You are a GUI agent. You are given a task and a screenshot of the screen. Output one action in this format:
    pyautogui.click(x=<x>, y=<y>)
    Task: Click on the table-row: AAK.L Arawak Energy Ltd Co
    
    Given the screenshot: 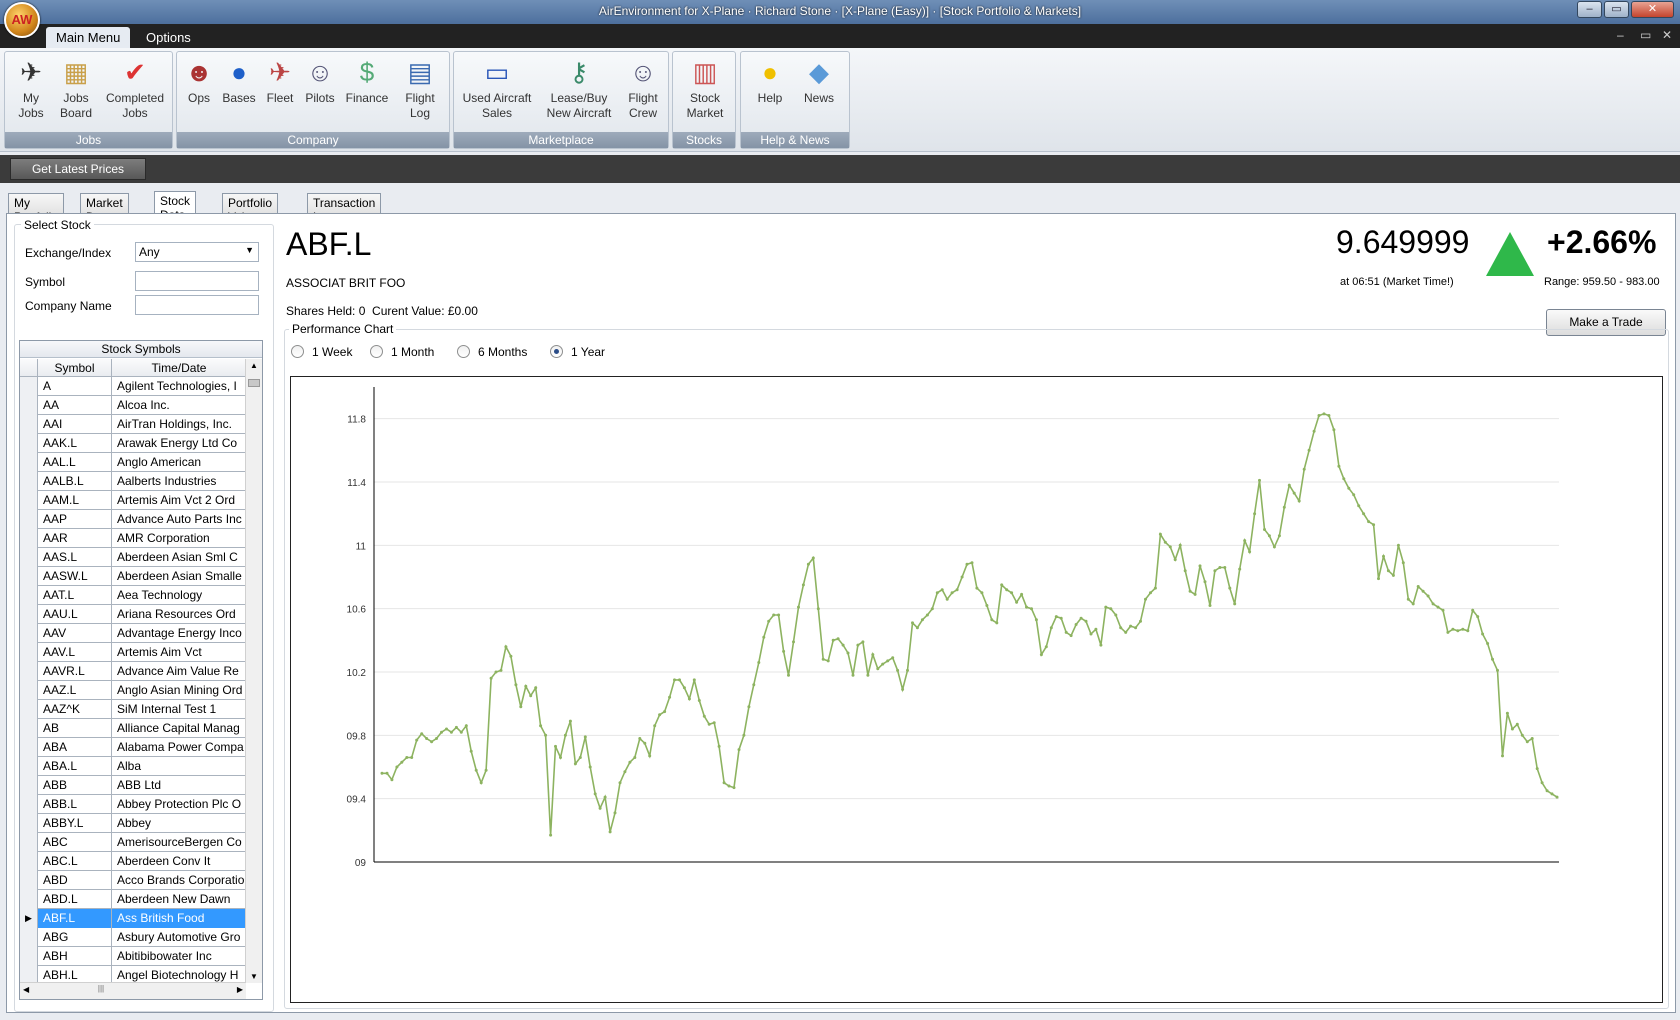 What is the action you would take?
    pyautogui.click(x=133, y=443)
    